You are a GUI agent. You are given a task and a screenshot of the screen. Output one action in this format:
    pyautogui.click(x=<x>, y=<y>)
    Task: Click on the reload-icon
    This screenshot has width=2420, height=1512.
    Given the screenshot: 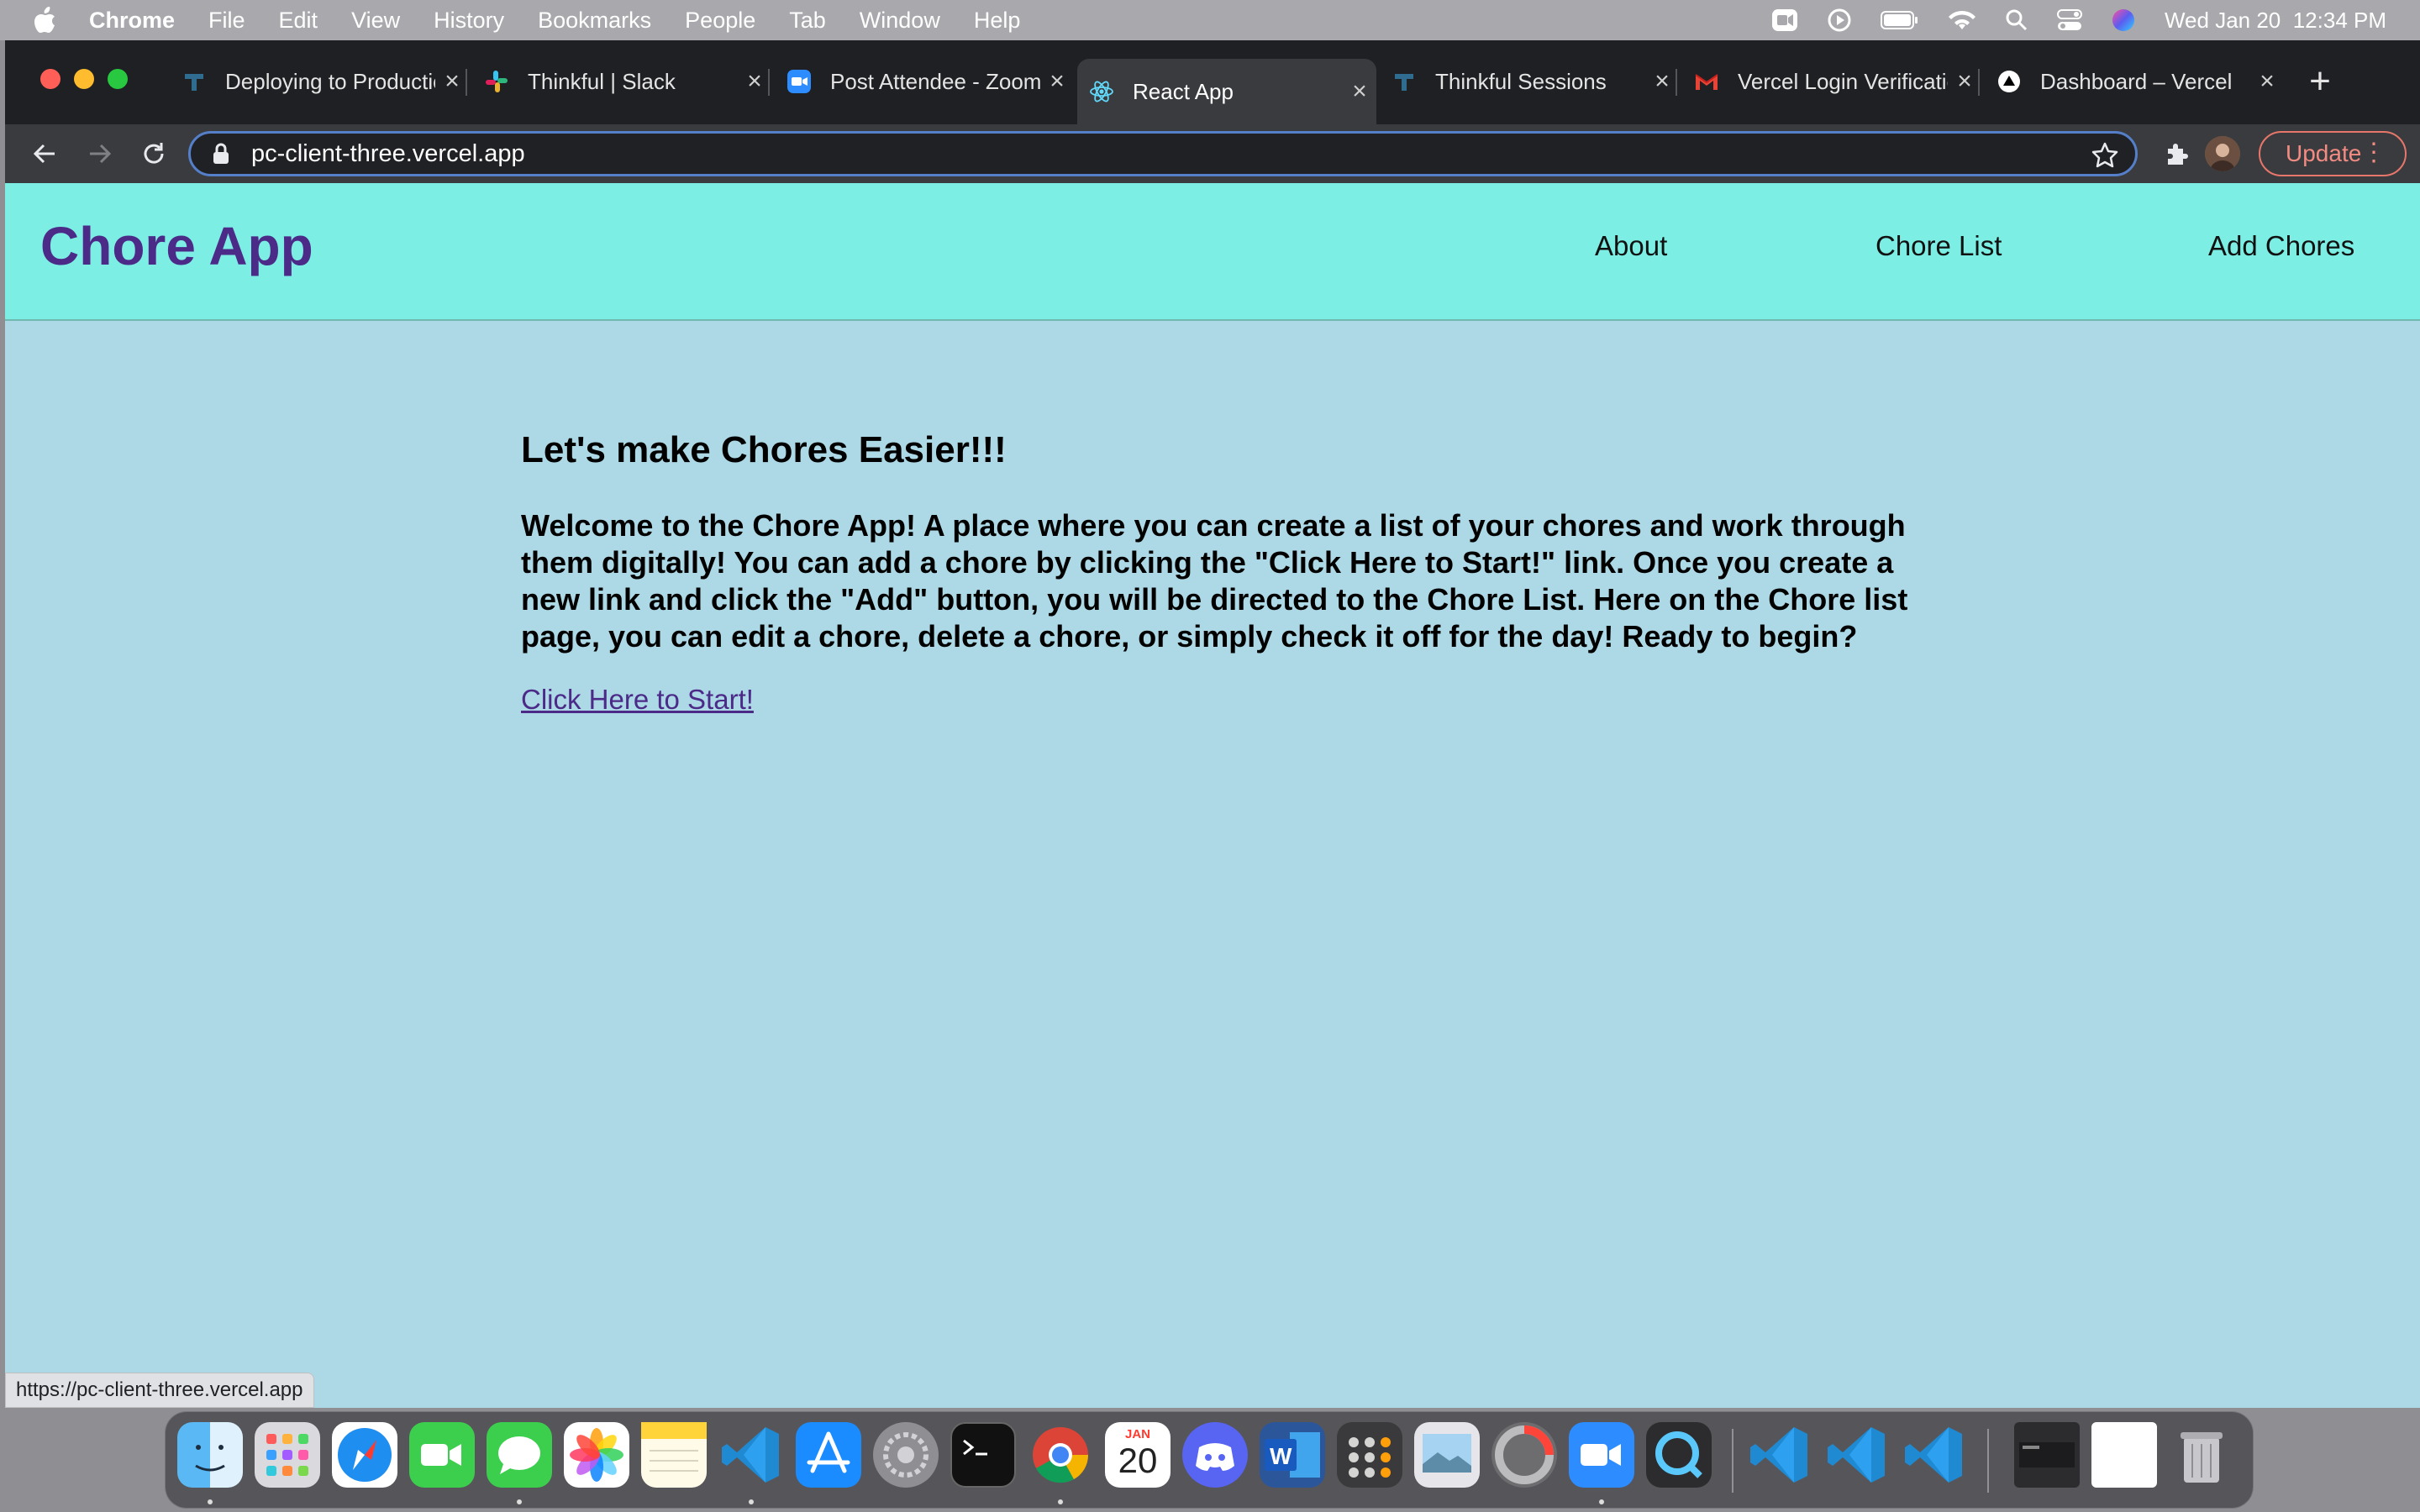 What is the action you would take?
    pyautogui.click(x=154, y=154)
    